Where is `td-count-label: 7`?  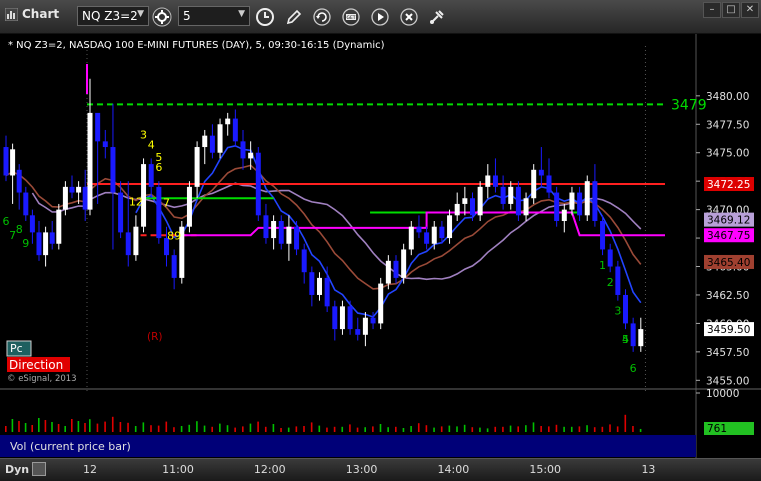
td-count-label: 7 is located at coordinates (166, 203).